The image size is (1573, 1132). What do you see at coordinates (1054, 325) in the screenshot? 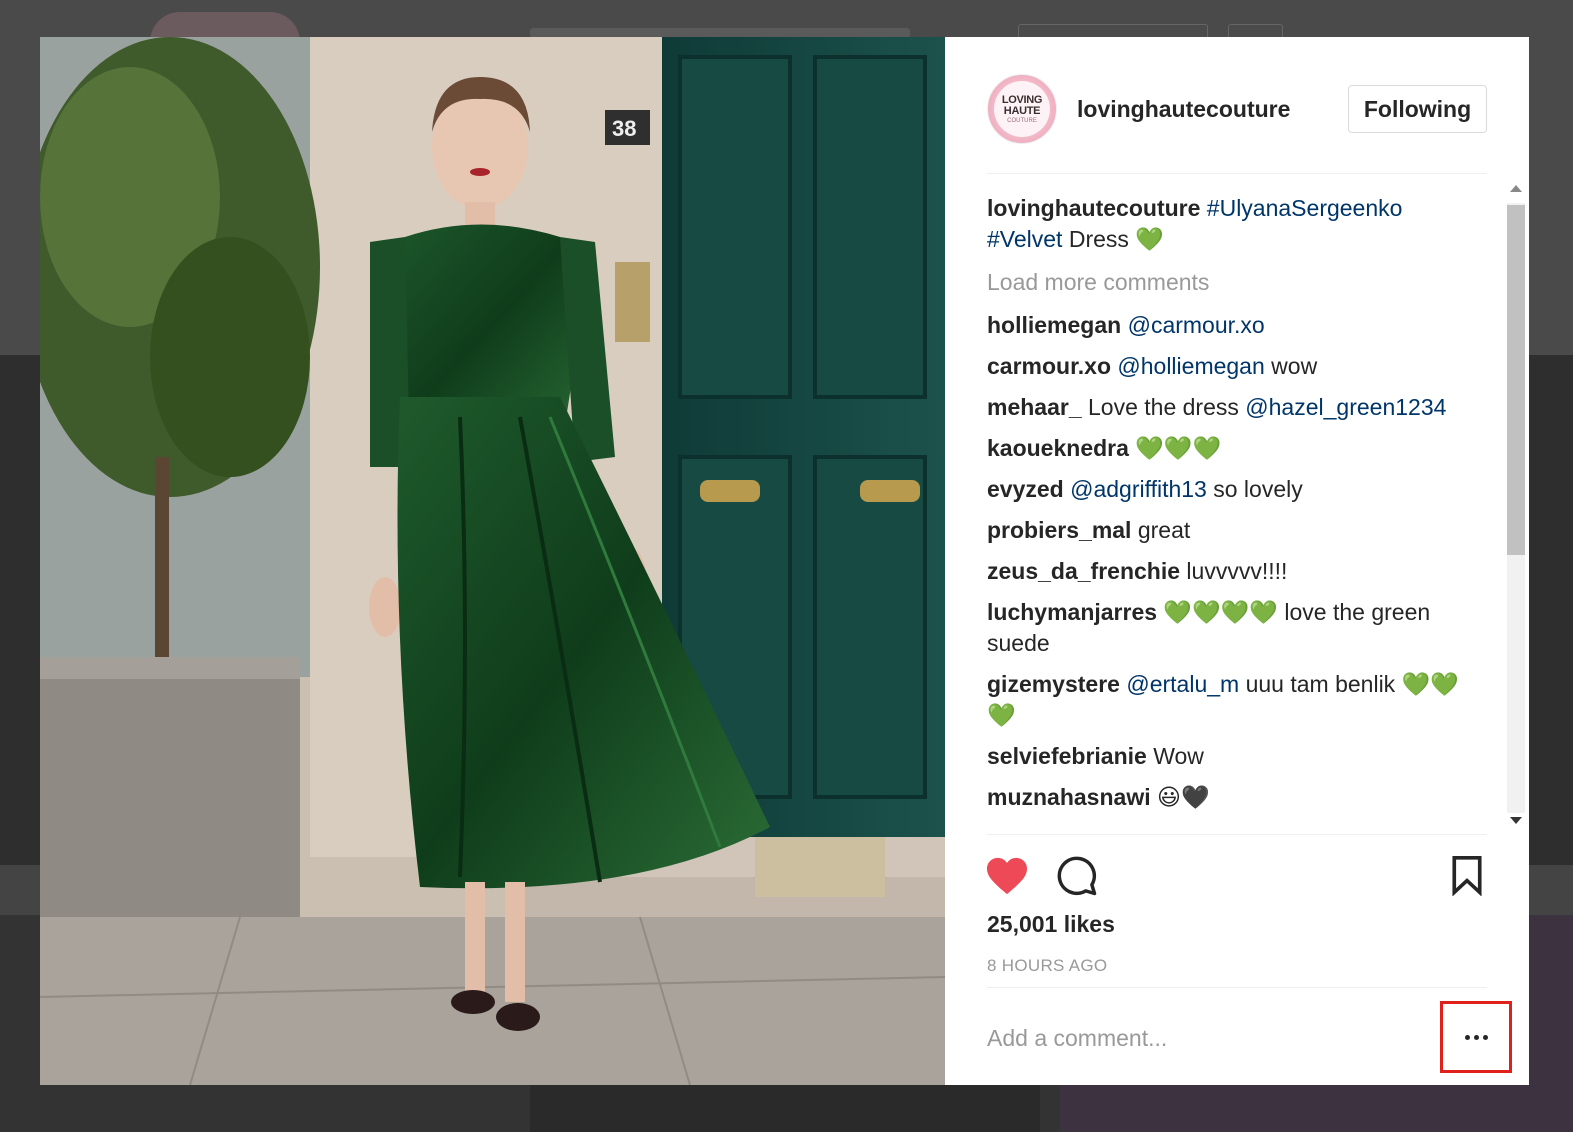
I see `comment-username: holliemegan` at bounding box center [1054, 325].